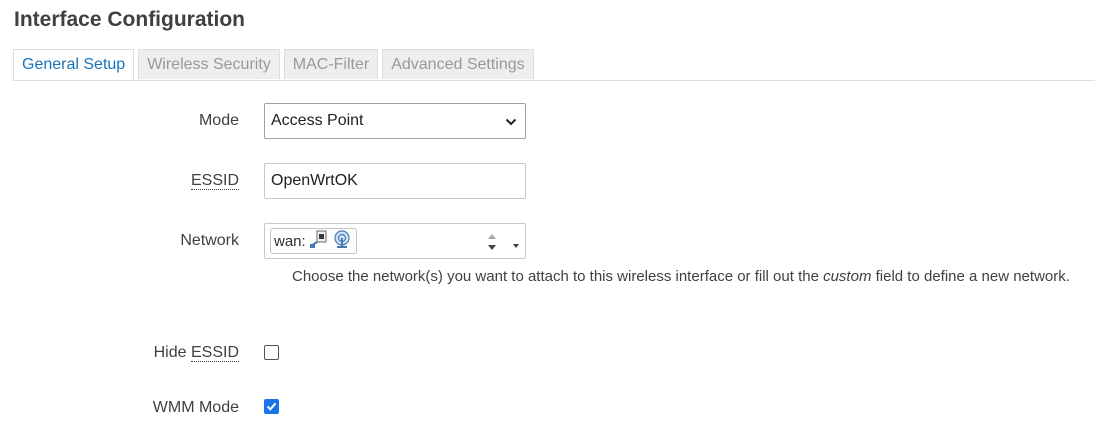 Image resolution: width=1095 pixels, height=448 pixels. I want to click on mode-selected-value: Access Point, so click(317, 120).